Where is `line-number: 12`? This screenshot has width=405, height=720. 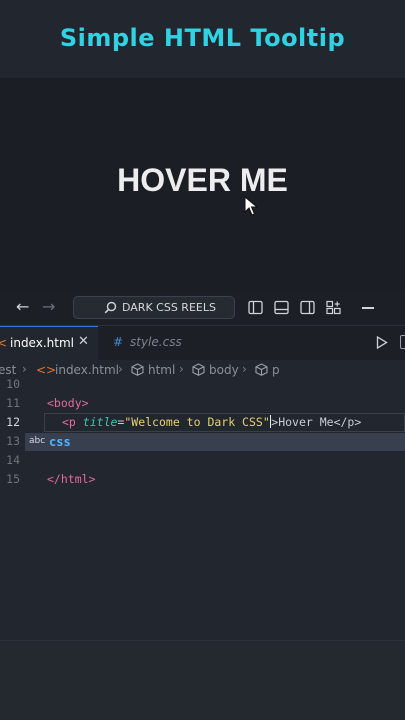
line-number: 12 is located at coordinates (13, 422).